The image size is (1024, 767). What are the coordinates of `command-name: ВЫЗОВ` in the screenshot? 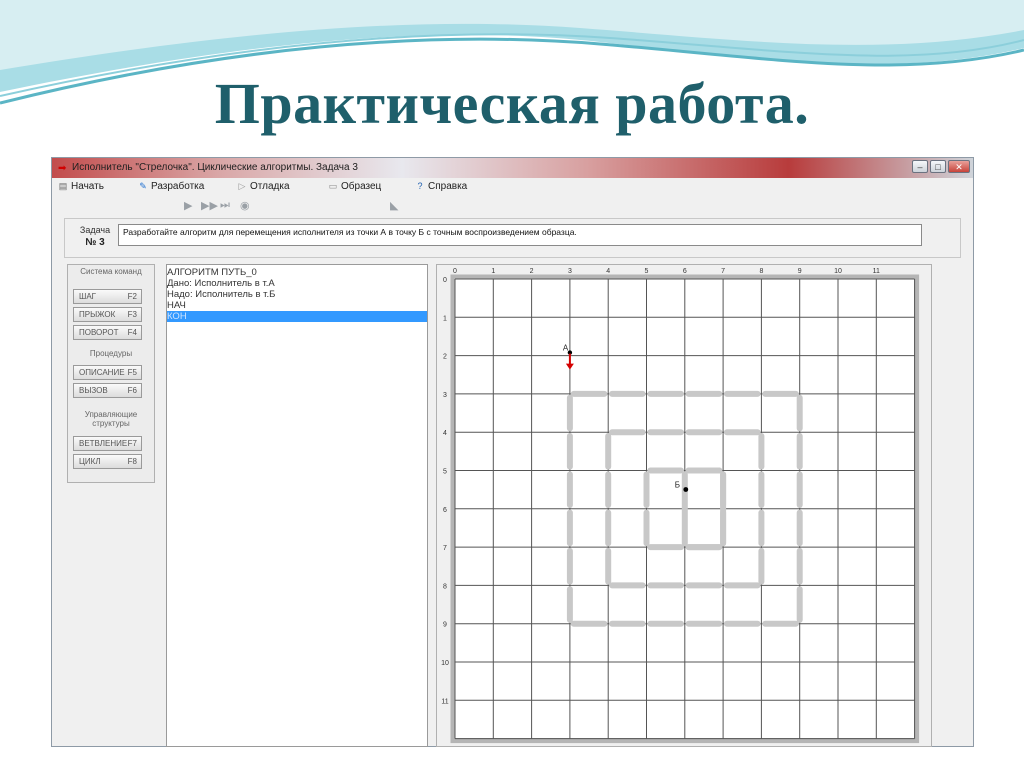 It's located at (93, 390).